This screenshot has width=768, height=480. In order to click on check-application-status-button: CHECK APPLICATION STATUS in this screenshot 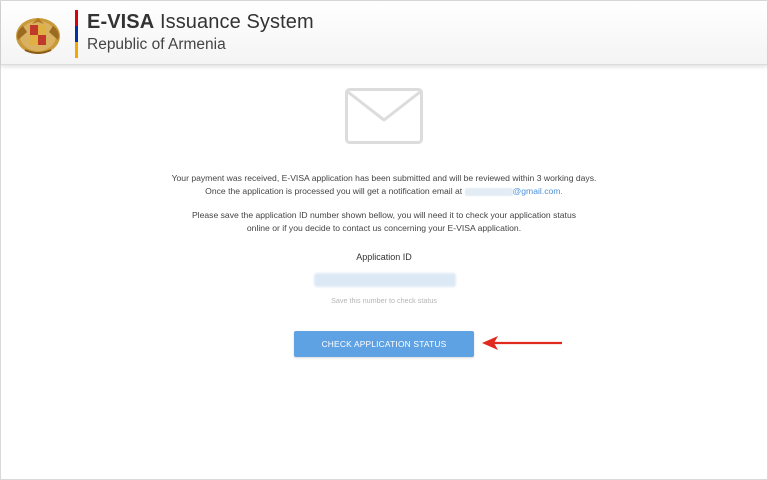, I will do `click(384, 344)`.